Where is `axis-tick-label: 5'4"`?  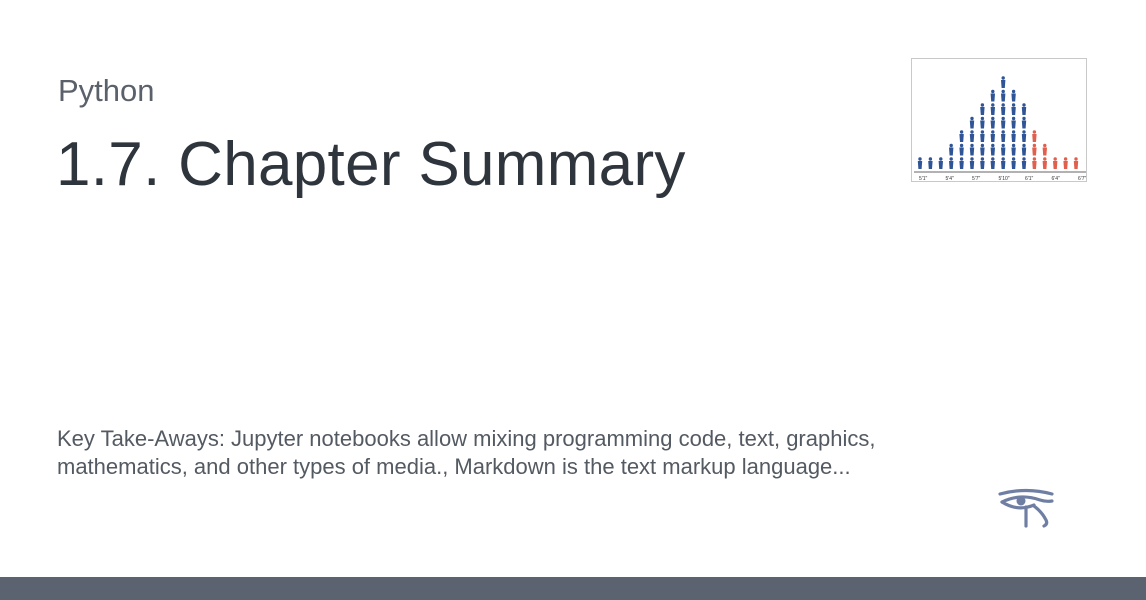
axis-tick-label: 5'4" is located at coordinates (950, 179).